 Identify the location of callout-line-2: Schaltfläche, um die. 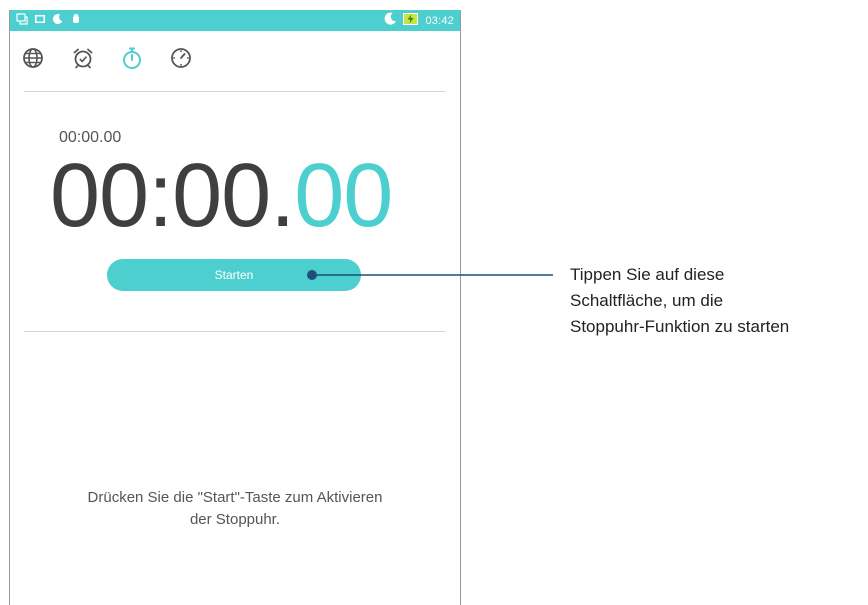
(647, 300).